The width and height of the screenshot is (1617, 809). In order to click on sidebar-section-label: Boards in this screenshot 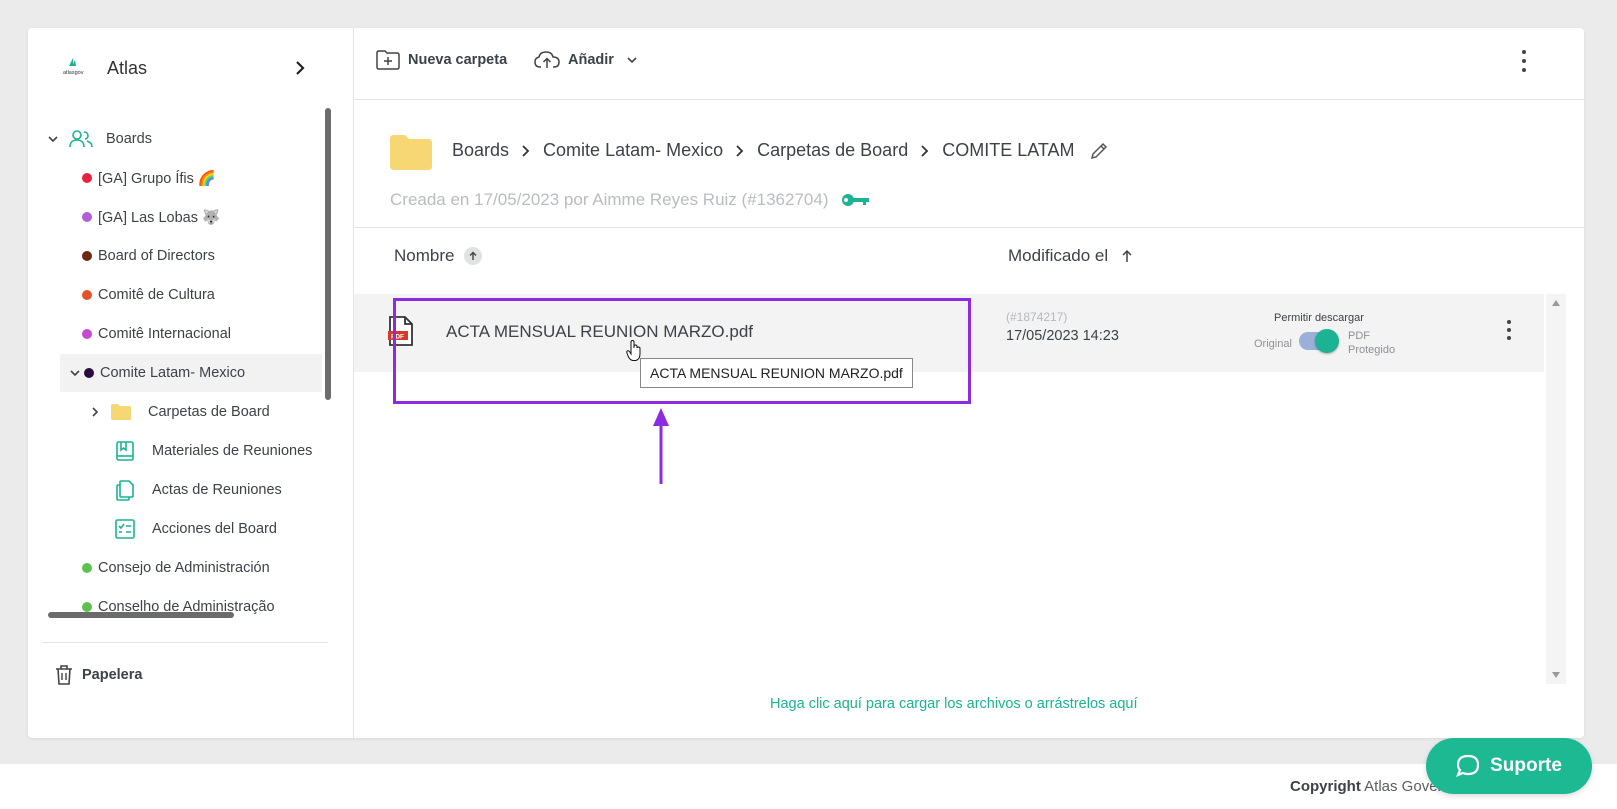, I will do `click(129, 139)`.